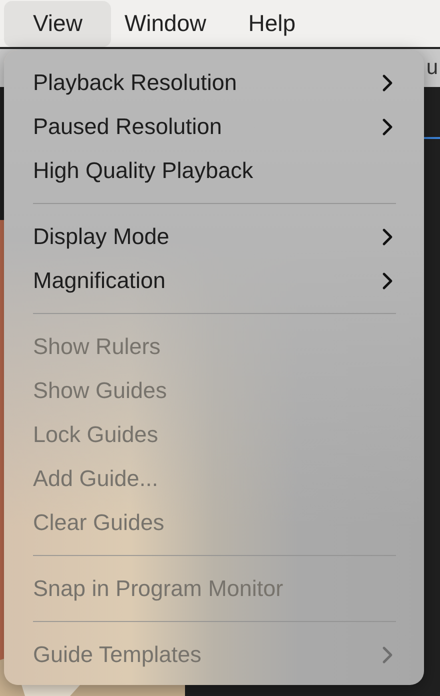  Describe the element at coordinates (58, 23) in the screenshot. I see `menu-bar-item: View` at that location.